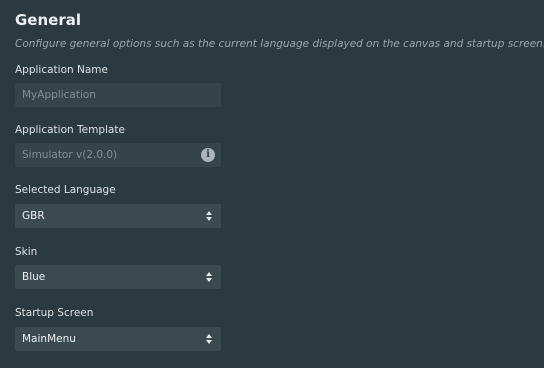  I want to click on skin-label: Skin, so click(26, 252).